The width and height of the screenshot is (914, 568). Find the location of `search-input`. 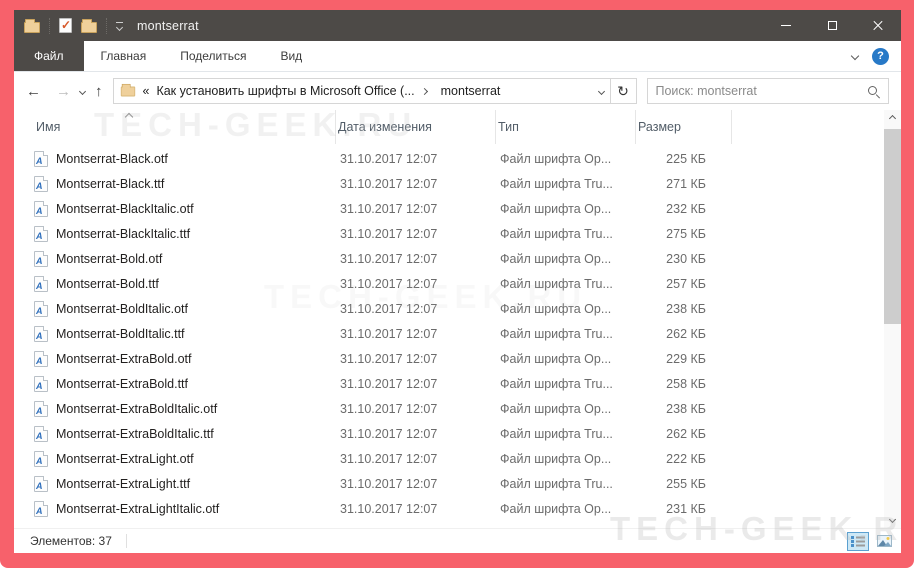

search-input is located at coordinates (761, 91).